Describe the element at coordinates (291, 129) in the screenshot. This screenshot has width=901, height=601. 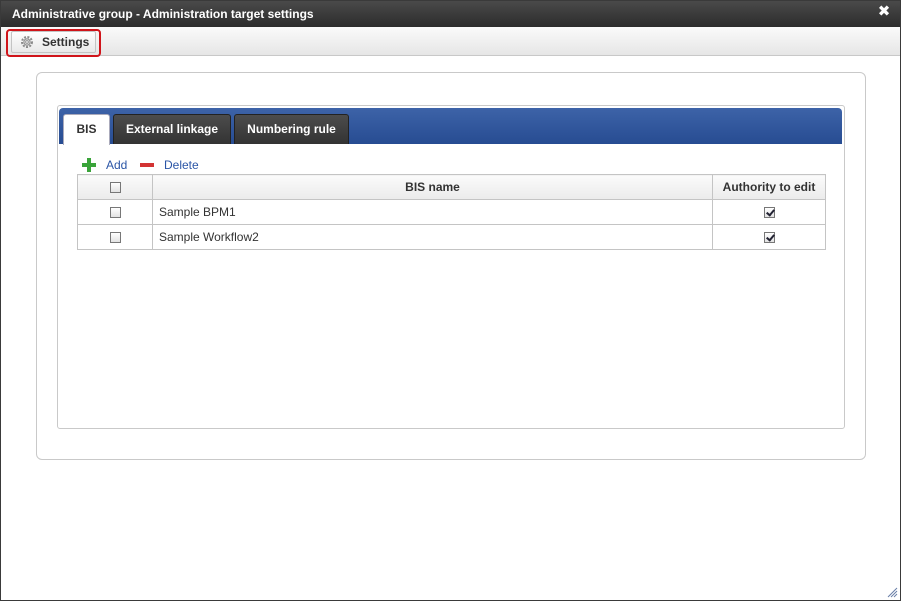
I see `tab-numbering-rule: Numbering rule` at that location.